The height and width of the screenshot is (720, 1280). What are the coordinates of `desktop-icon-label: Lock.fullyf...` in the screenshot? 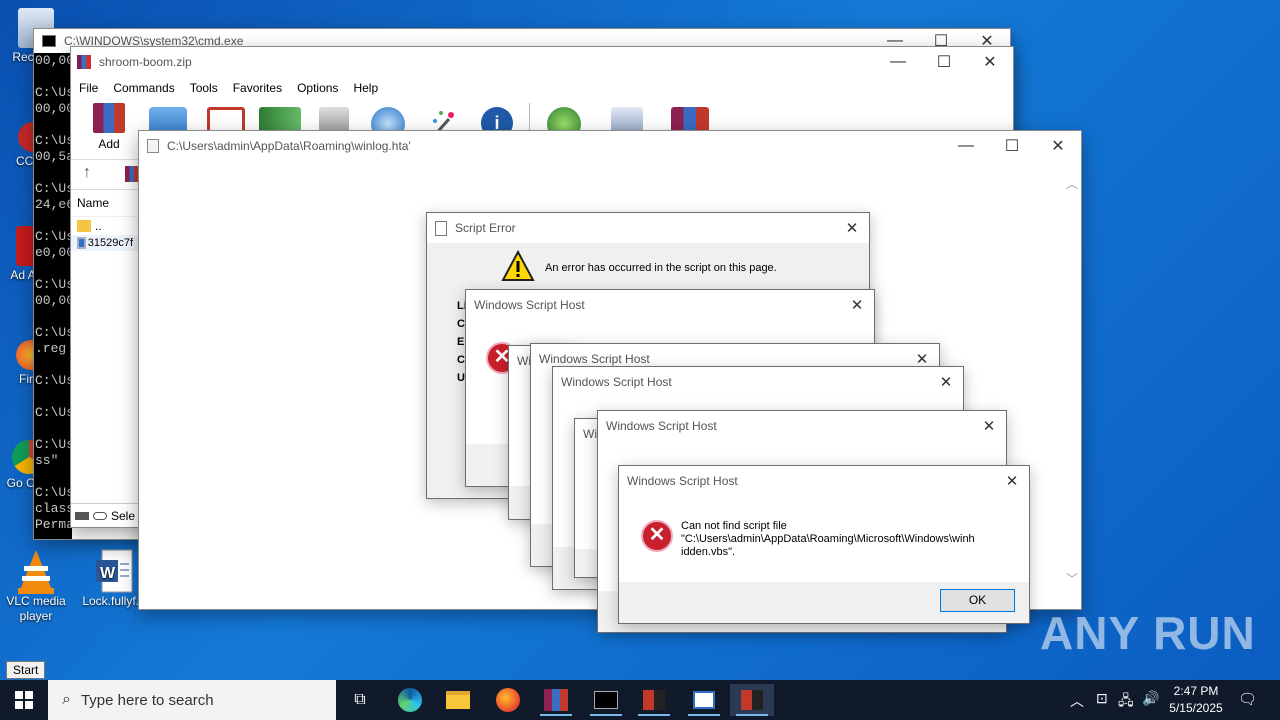 It's located at (114, 601).